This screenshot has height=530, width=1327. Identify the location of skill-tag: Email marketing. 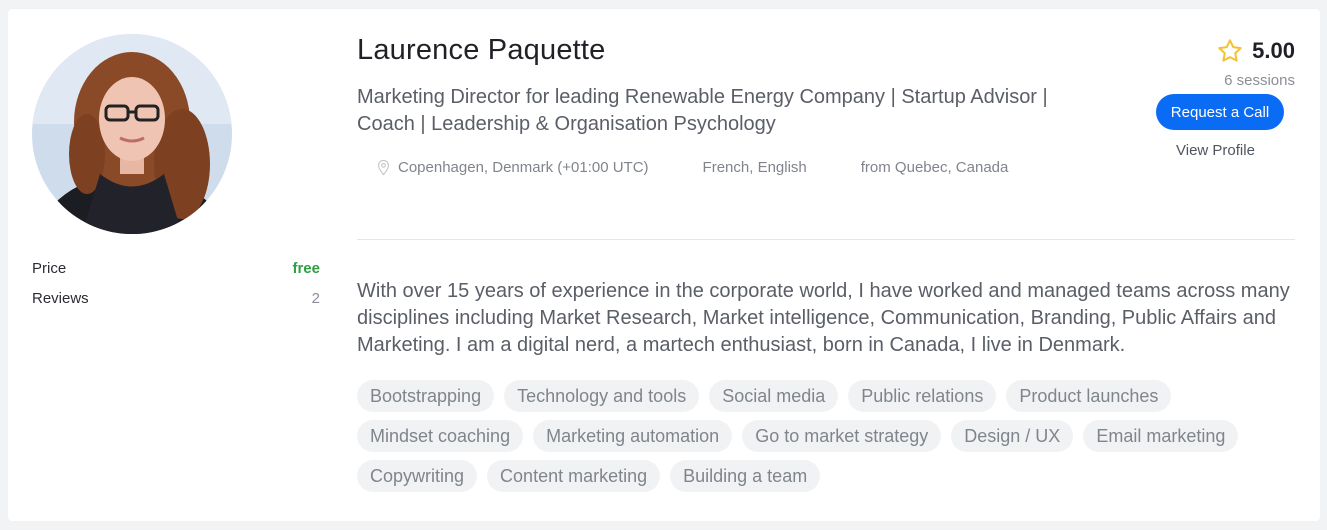
(1161, 436).